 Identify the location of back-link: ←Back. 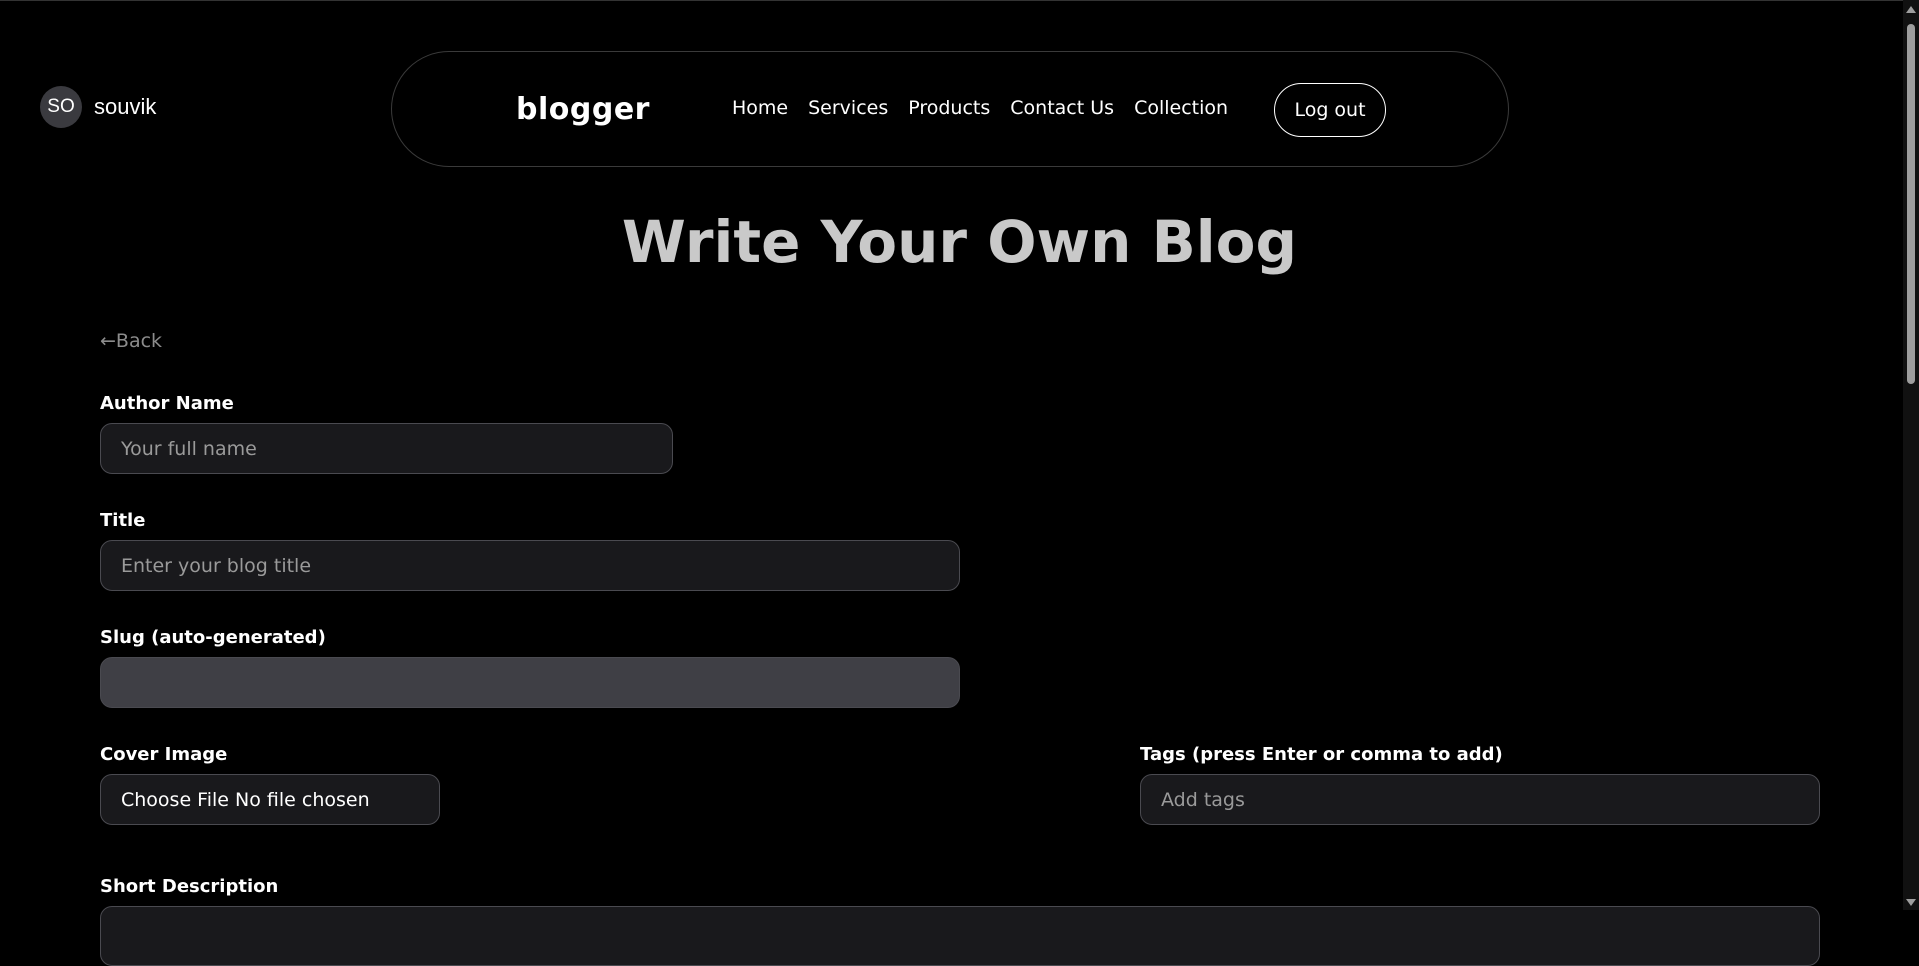
(131, 341).